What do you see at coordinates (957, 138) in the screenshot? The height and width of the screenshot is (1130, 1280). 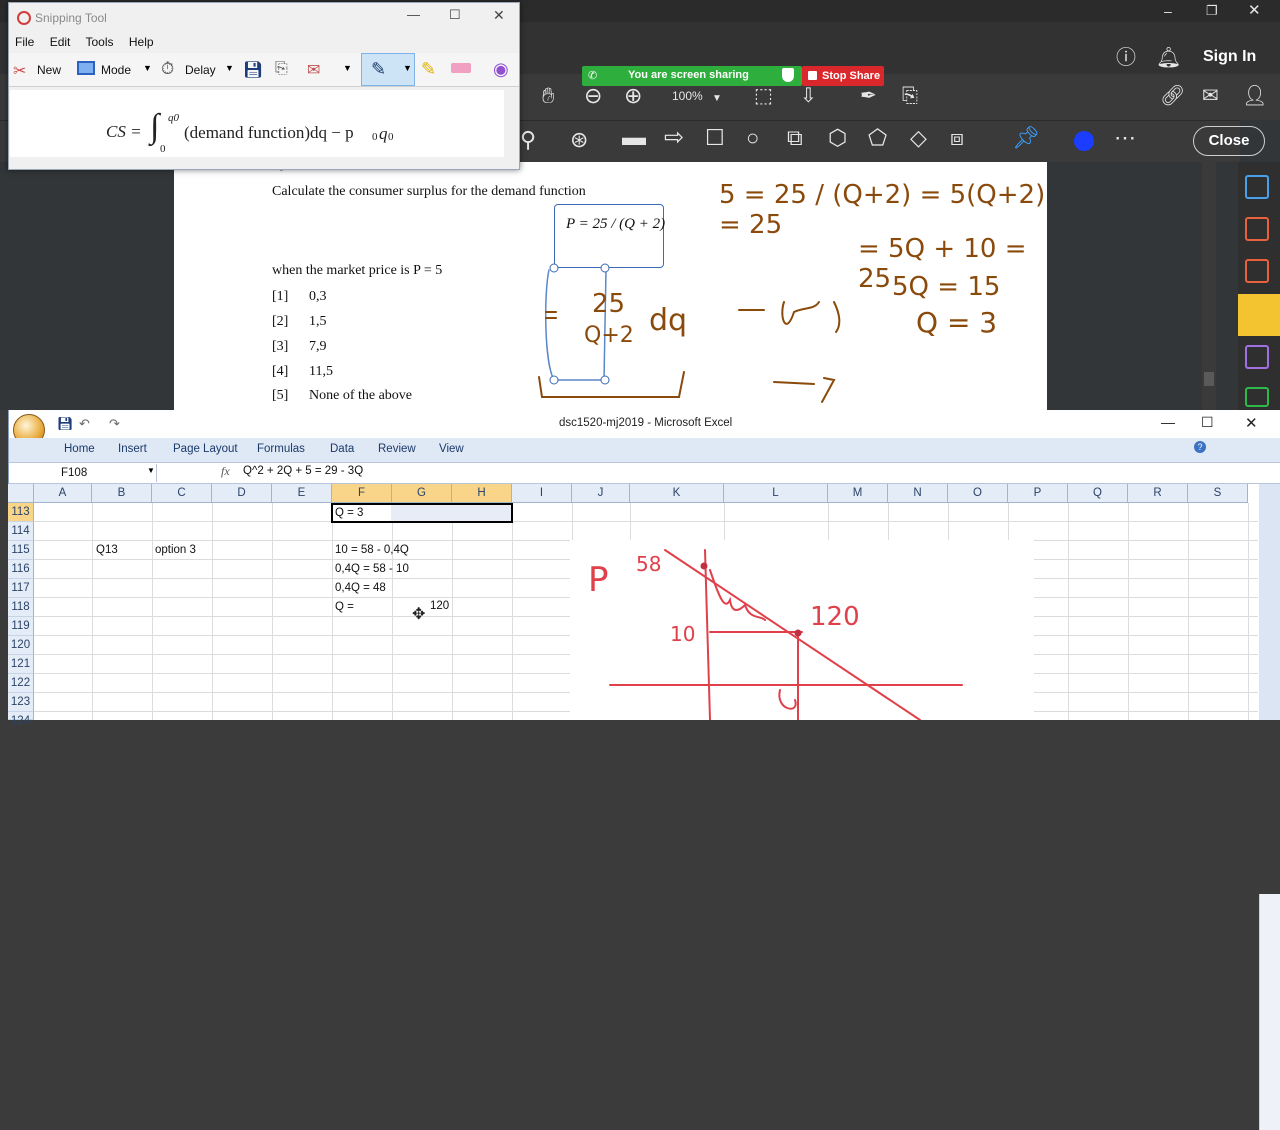 I see `text-box-icon: ⧈` at bounding box center [957, 138].